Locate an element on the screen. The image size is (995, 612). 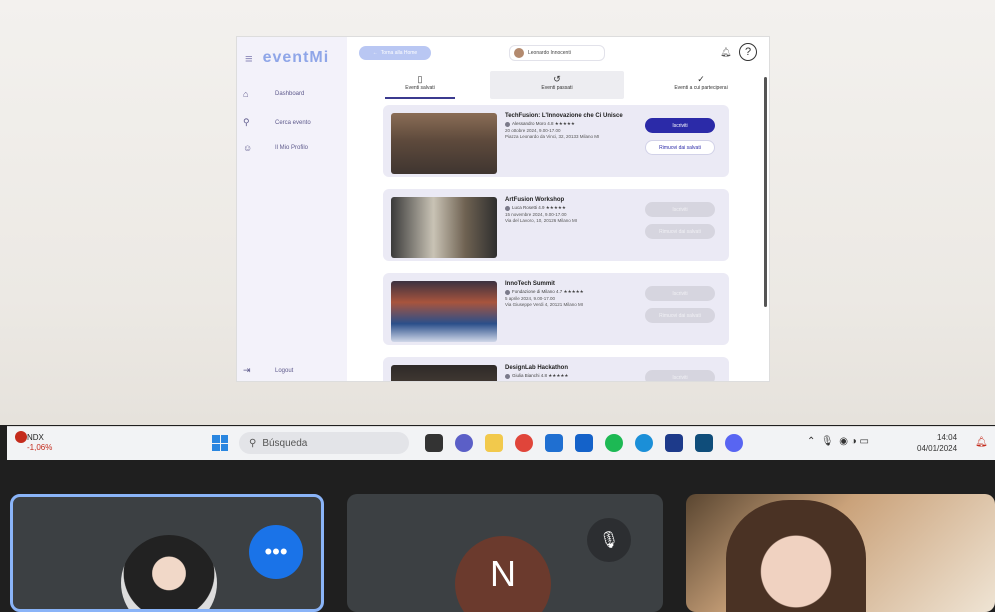
help-icon: ? is located at coordinates (748, 52).